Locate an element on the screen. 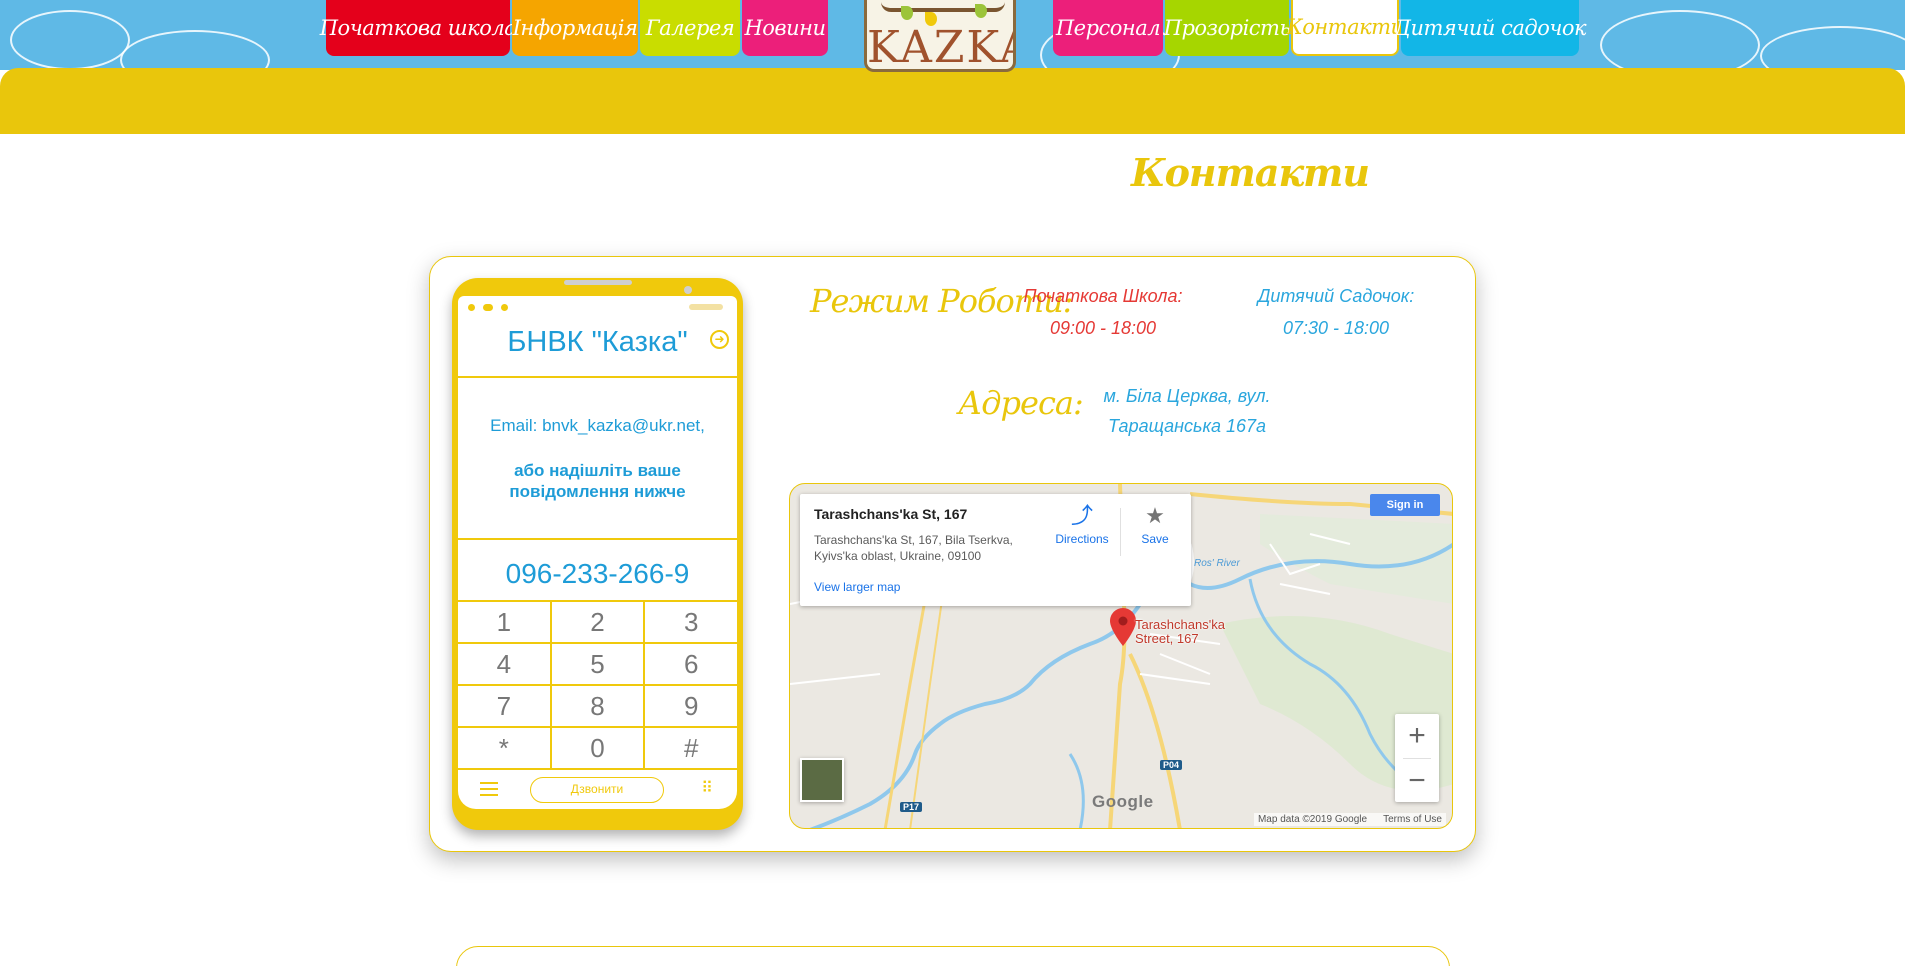  phone-title: БНВК "Казка" is located at coordinates (597, 342).